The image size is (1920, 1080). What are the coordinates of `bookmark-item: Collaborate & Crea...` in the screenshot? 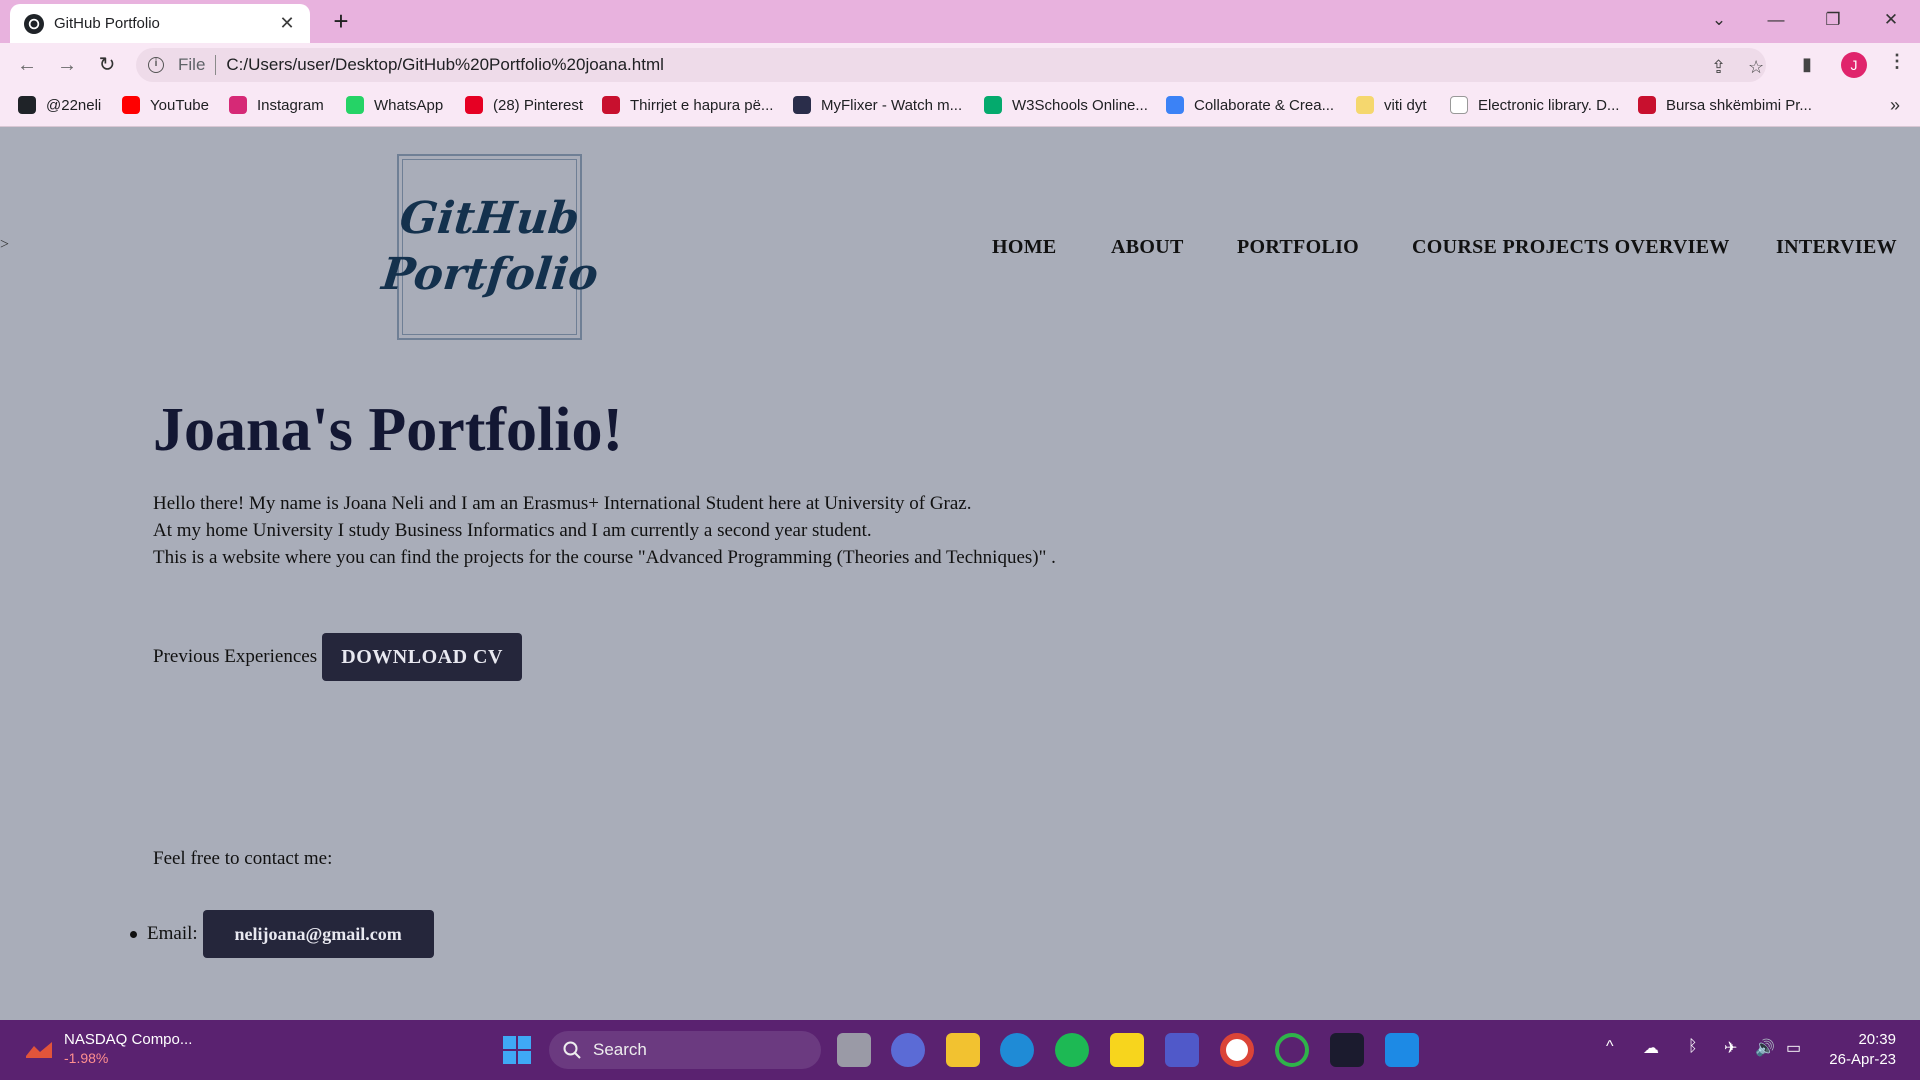 It's located at (1250, 105).